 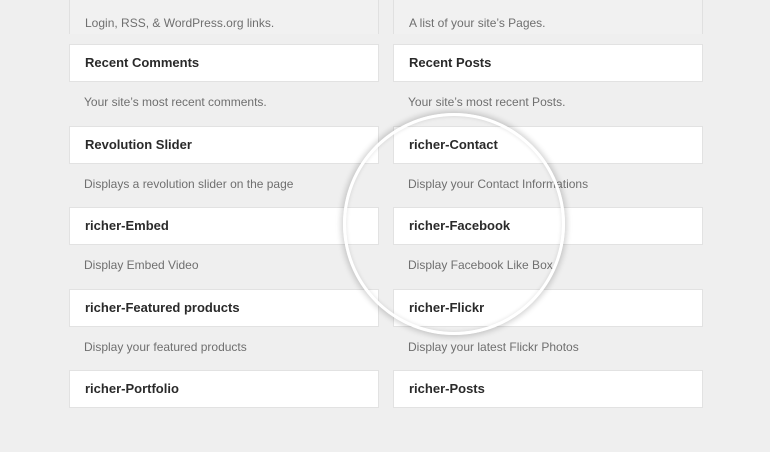 I want to click on widget-title: richer-Portfolio, so click(x=224, y=389).